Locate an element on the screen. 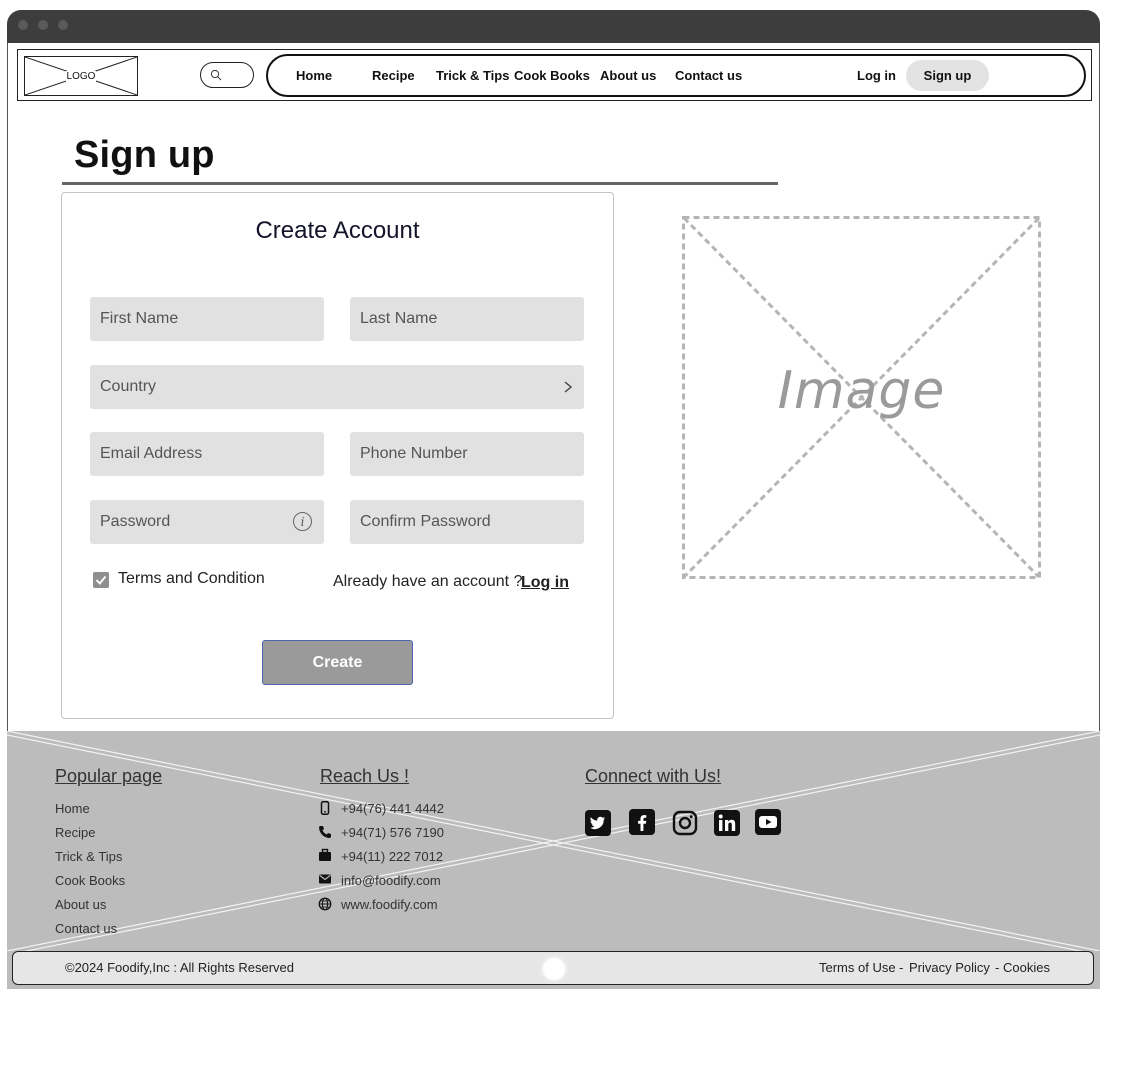 The image size is (1145, 1089). image-placeholder: Image is located at coordinates (861, 397).